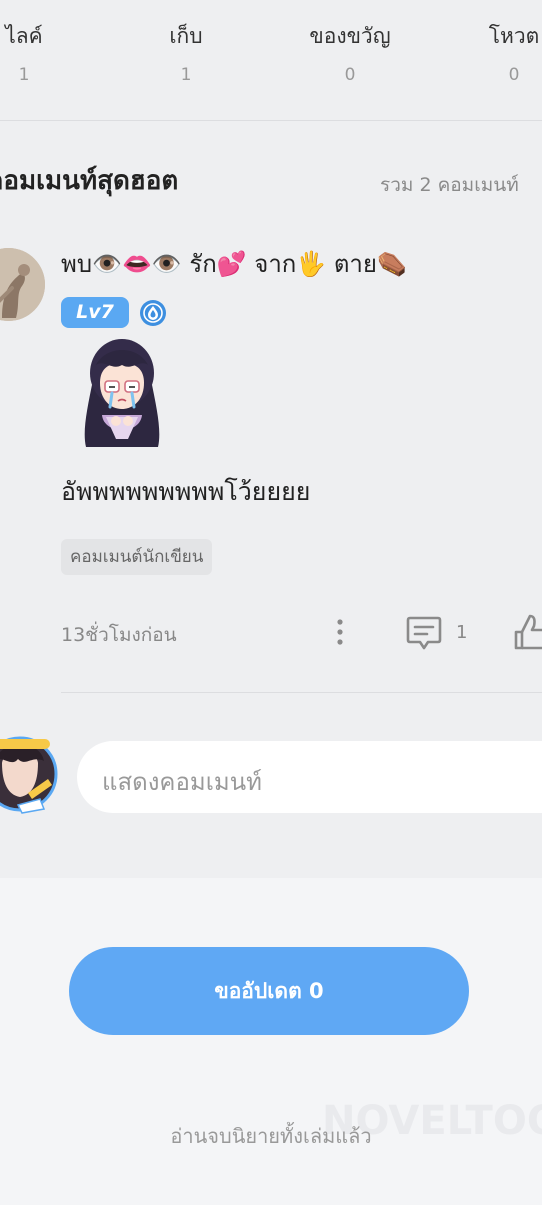 The height and width of the screenshot is (1205, 542). What do you see at coordinates (153, 313) in the screenshot?
I see `verified-author-icon` at bounding box center [153, 313].